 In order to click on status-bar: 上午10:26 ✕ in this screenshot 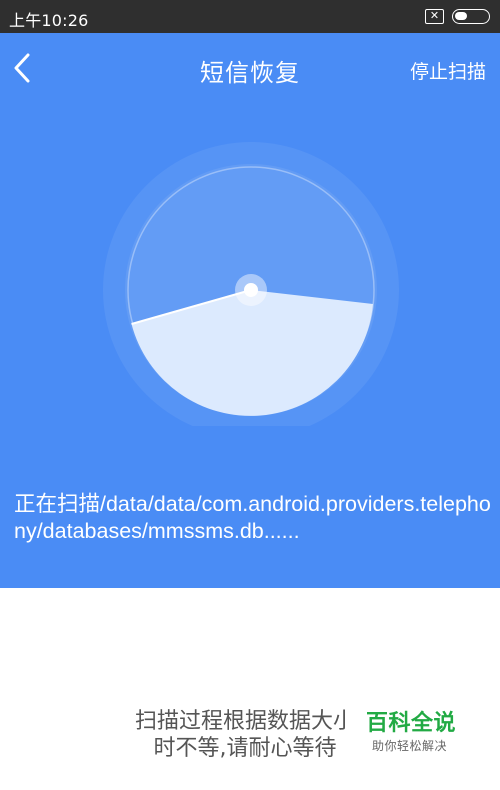, I will do `click(250, 16)`.